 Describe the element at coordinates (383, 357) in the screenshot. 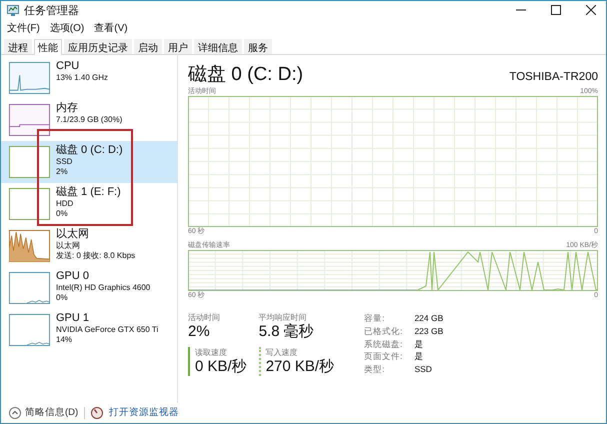

I see `property-label: 页面文件:` at that location.